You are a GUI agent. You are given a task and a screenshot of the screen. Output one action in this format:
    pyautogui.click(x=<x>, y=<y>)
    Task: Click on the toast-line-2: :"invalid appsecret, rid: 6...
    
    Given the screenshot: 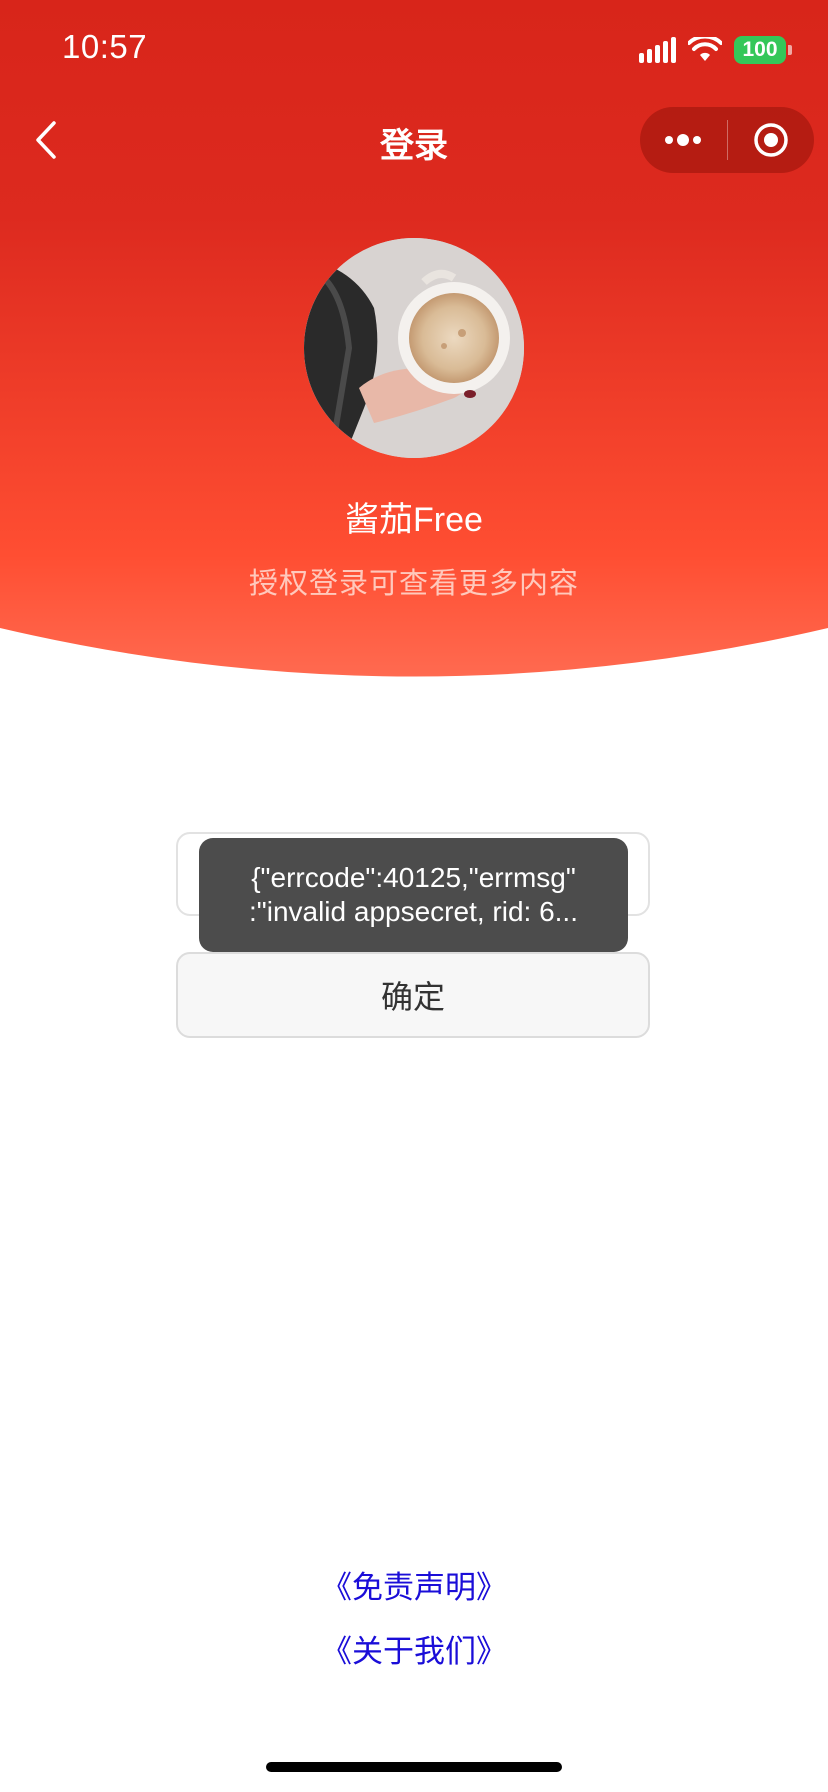 What is the action you would take?
    pyautogui.click(x=413, y=911)
    